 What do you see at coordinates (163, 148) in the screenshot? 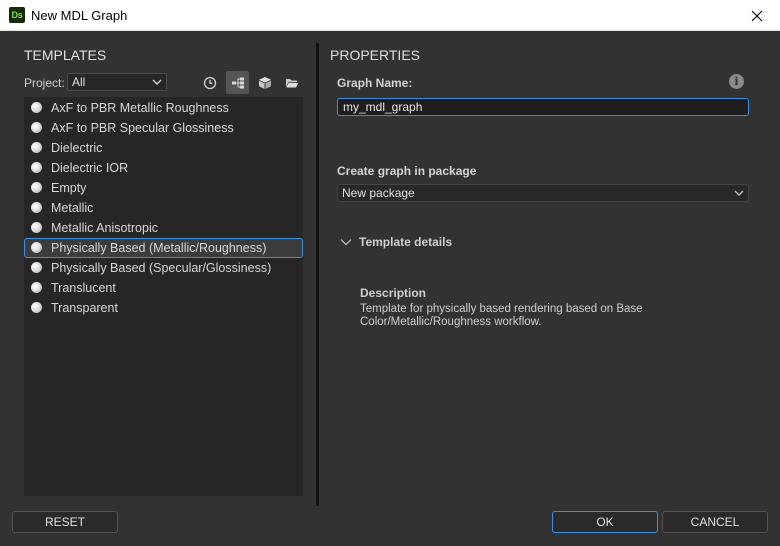
I see `template-item: Dielectric` at bounding box center [163, 148].